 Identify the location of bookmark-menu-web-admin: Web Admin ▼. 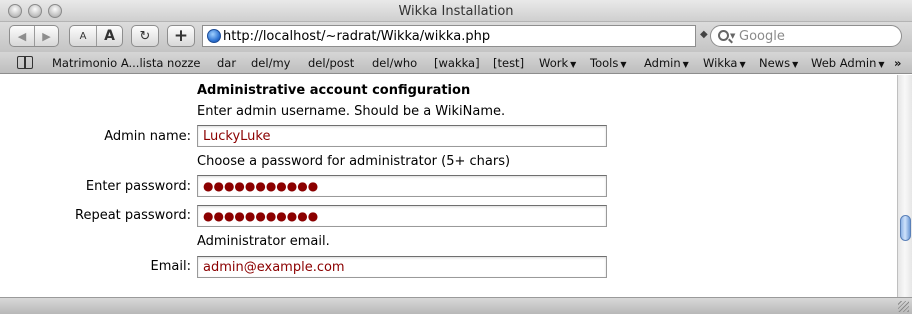
(848, 63).